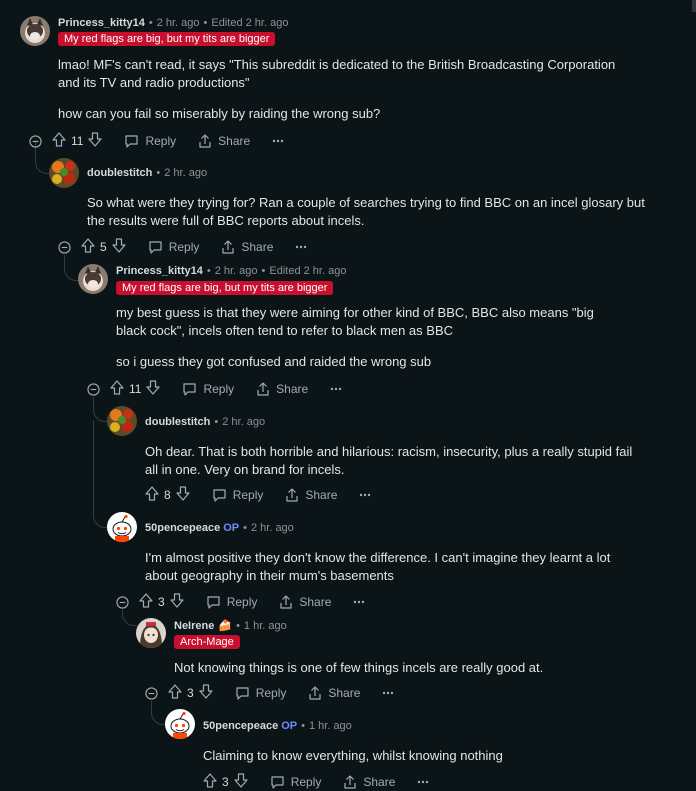 Image resolution: width=696 pixels, height=791 pixels. Describe the element at coordinates (694, 6) in the screenshot. I see `scrollbar` at that location.